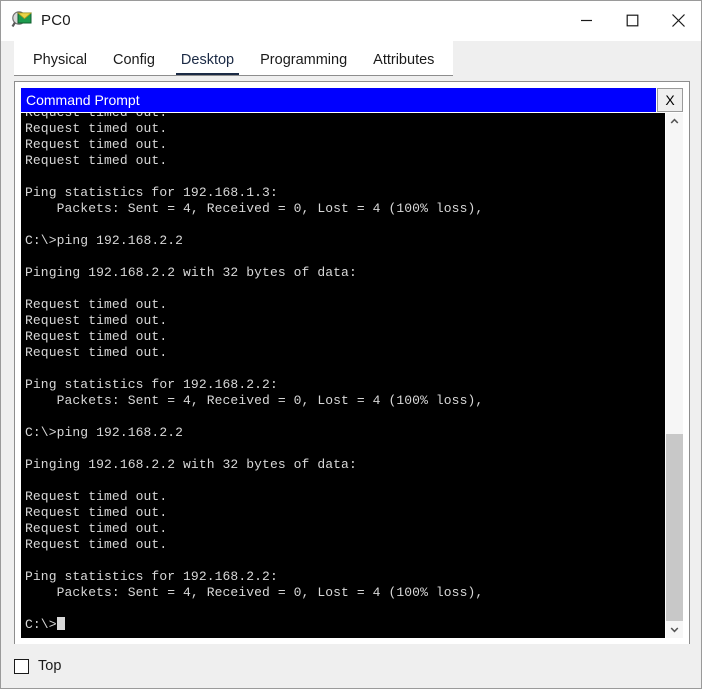 The image size is (702, 689). What do you see at coordinates (674, 527) in the screenshot?
I see `scrollbar-thumb` at bounding box center [674, 527].